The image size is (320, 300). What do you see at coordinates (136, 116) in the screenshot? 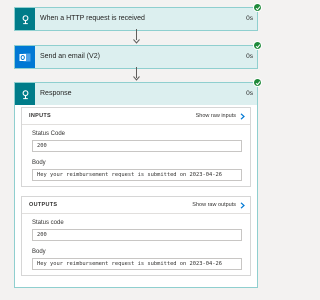
I see `inputs-header: INPUTS Show raw inputs` at bounding box center [136, 116].